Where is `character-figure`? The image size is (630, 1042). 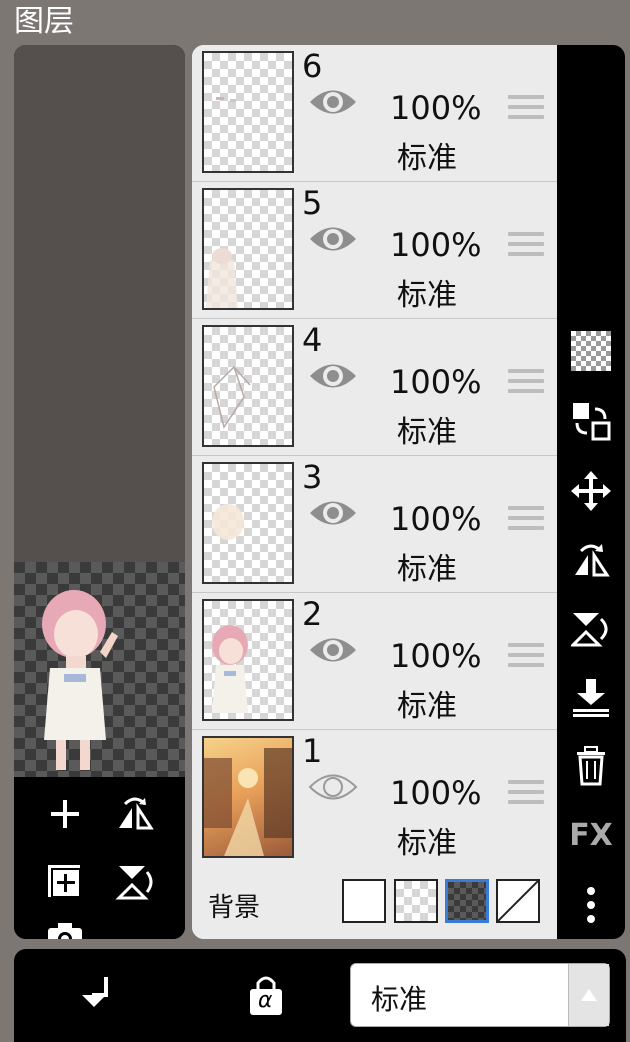 character-figure is located at coordinates (80, 680).